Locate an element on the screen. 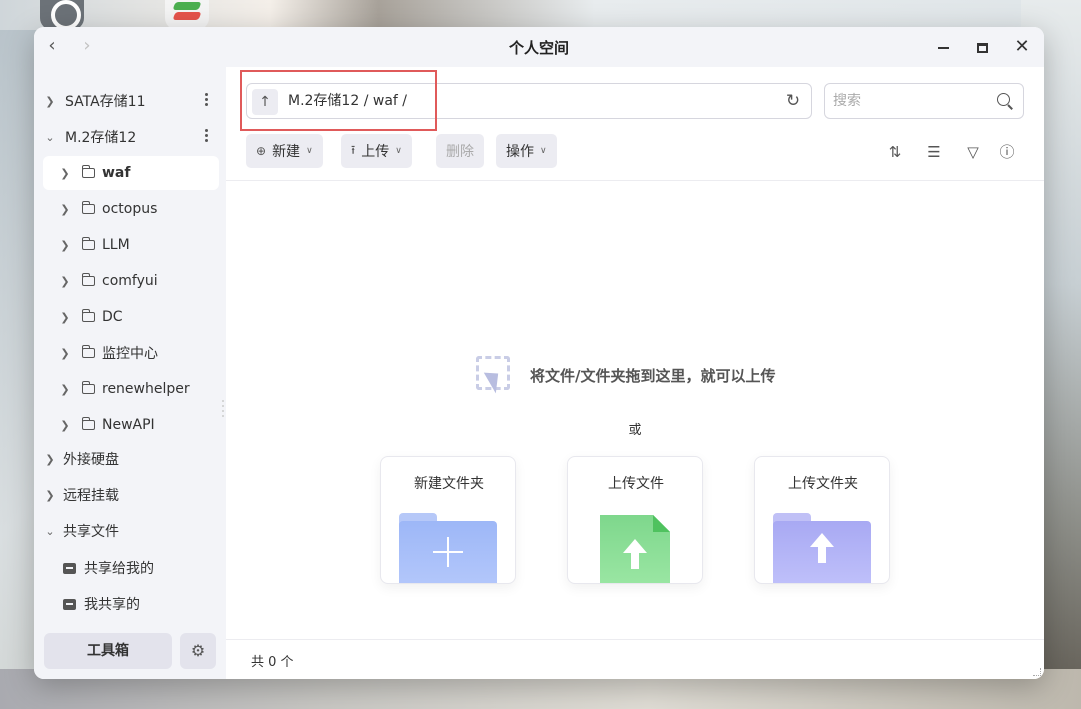 This screenshot has width=1081, height=709. list-view-icon: ☰ is located at coordinates (934, 152).